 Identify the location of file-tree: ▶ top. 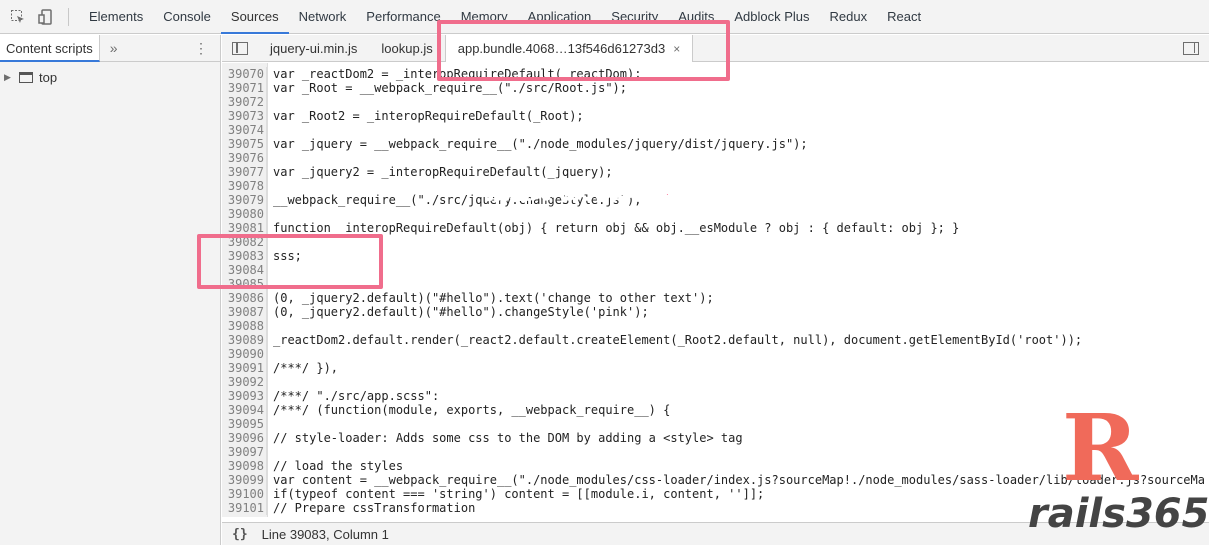
(110, 74).